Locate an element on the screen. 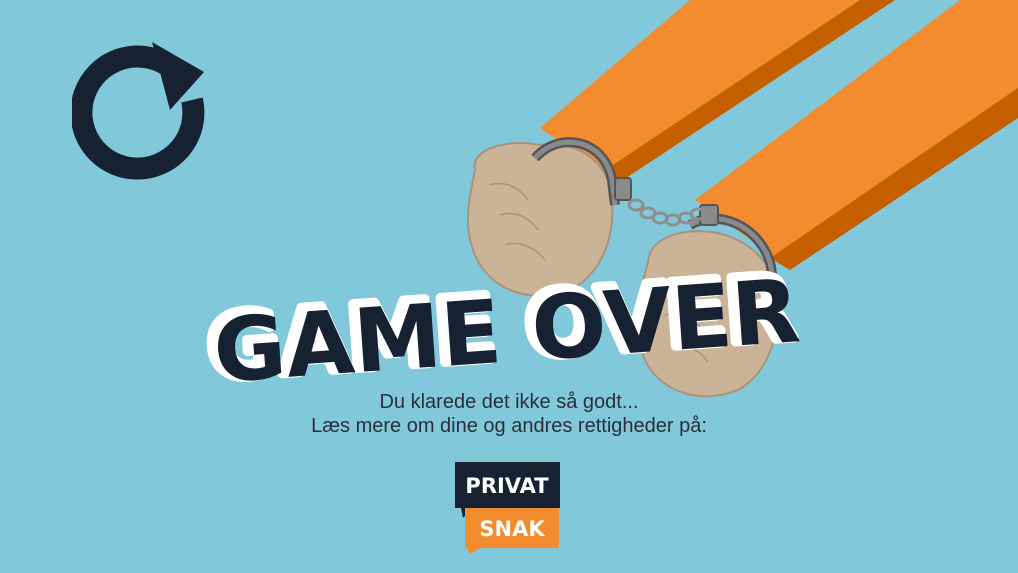  restart-button is located at coordinates (146, 117).